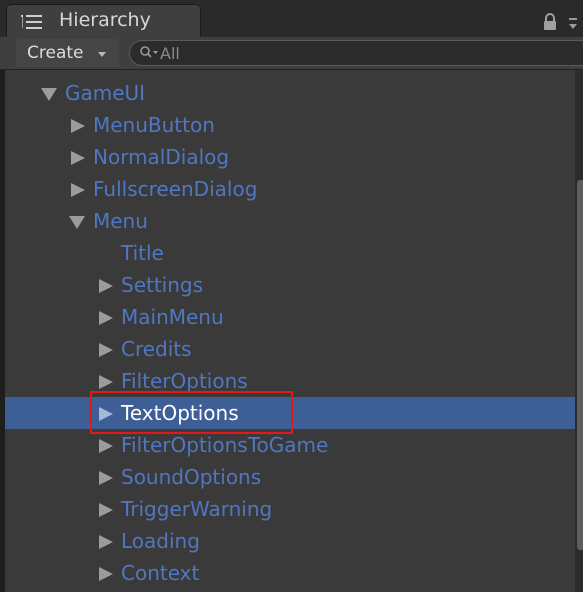  What do you see at coordinates (290, 157) in the screenshot?
I see `tree-item: NormalDialog` at bounding box center [290, 157].